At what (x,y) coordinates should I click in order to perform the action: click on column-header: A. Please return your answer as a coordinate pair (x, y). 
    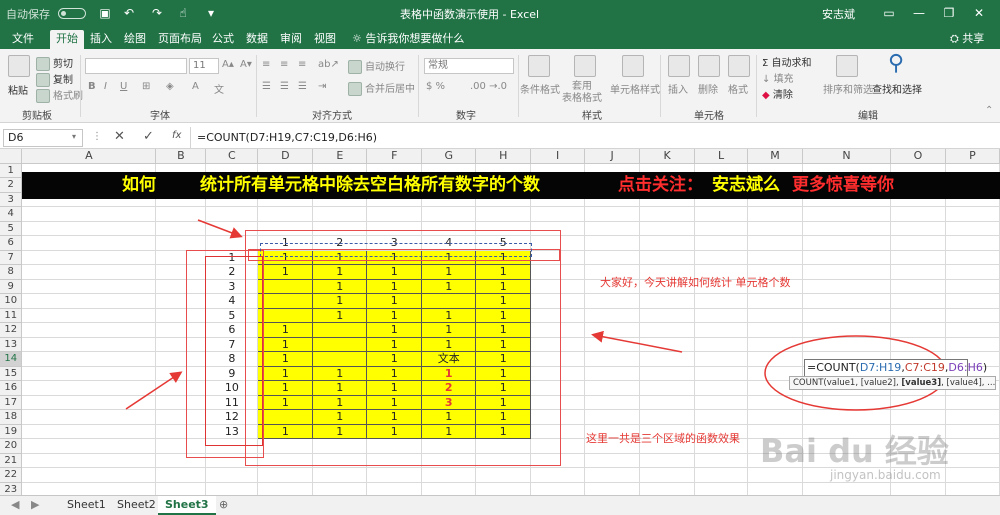
    Looking at the image, I should click on (89, 156).